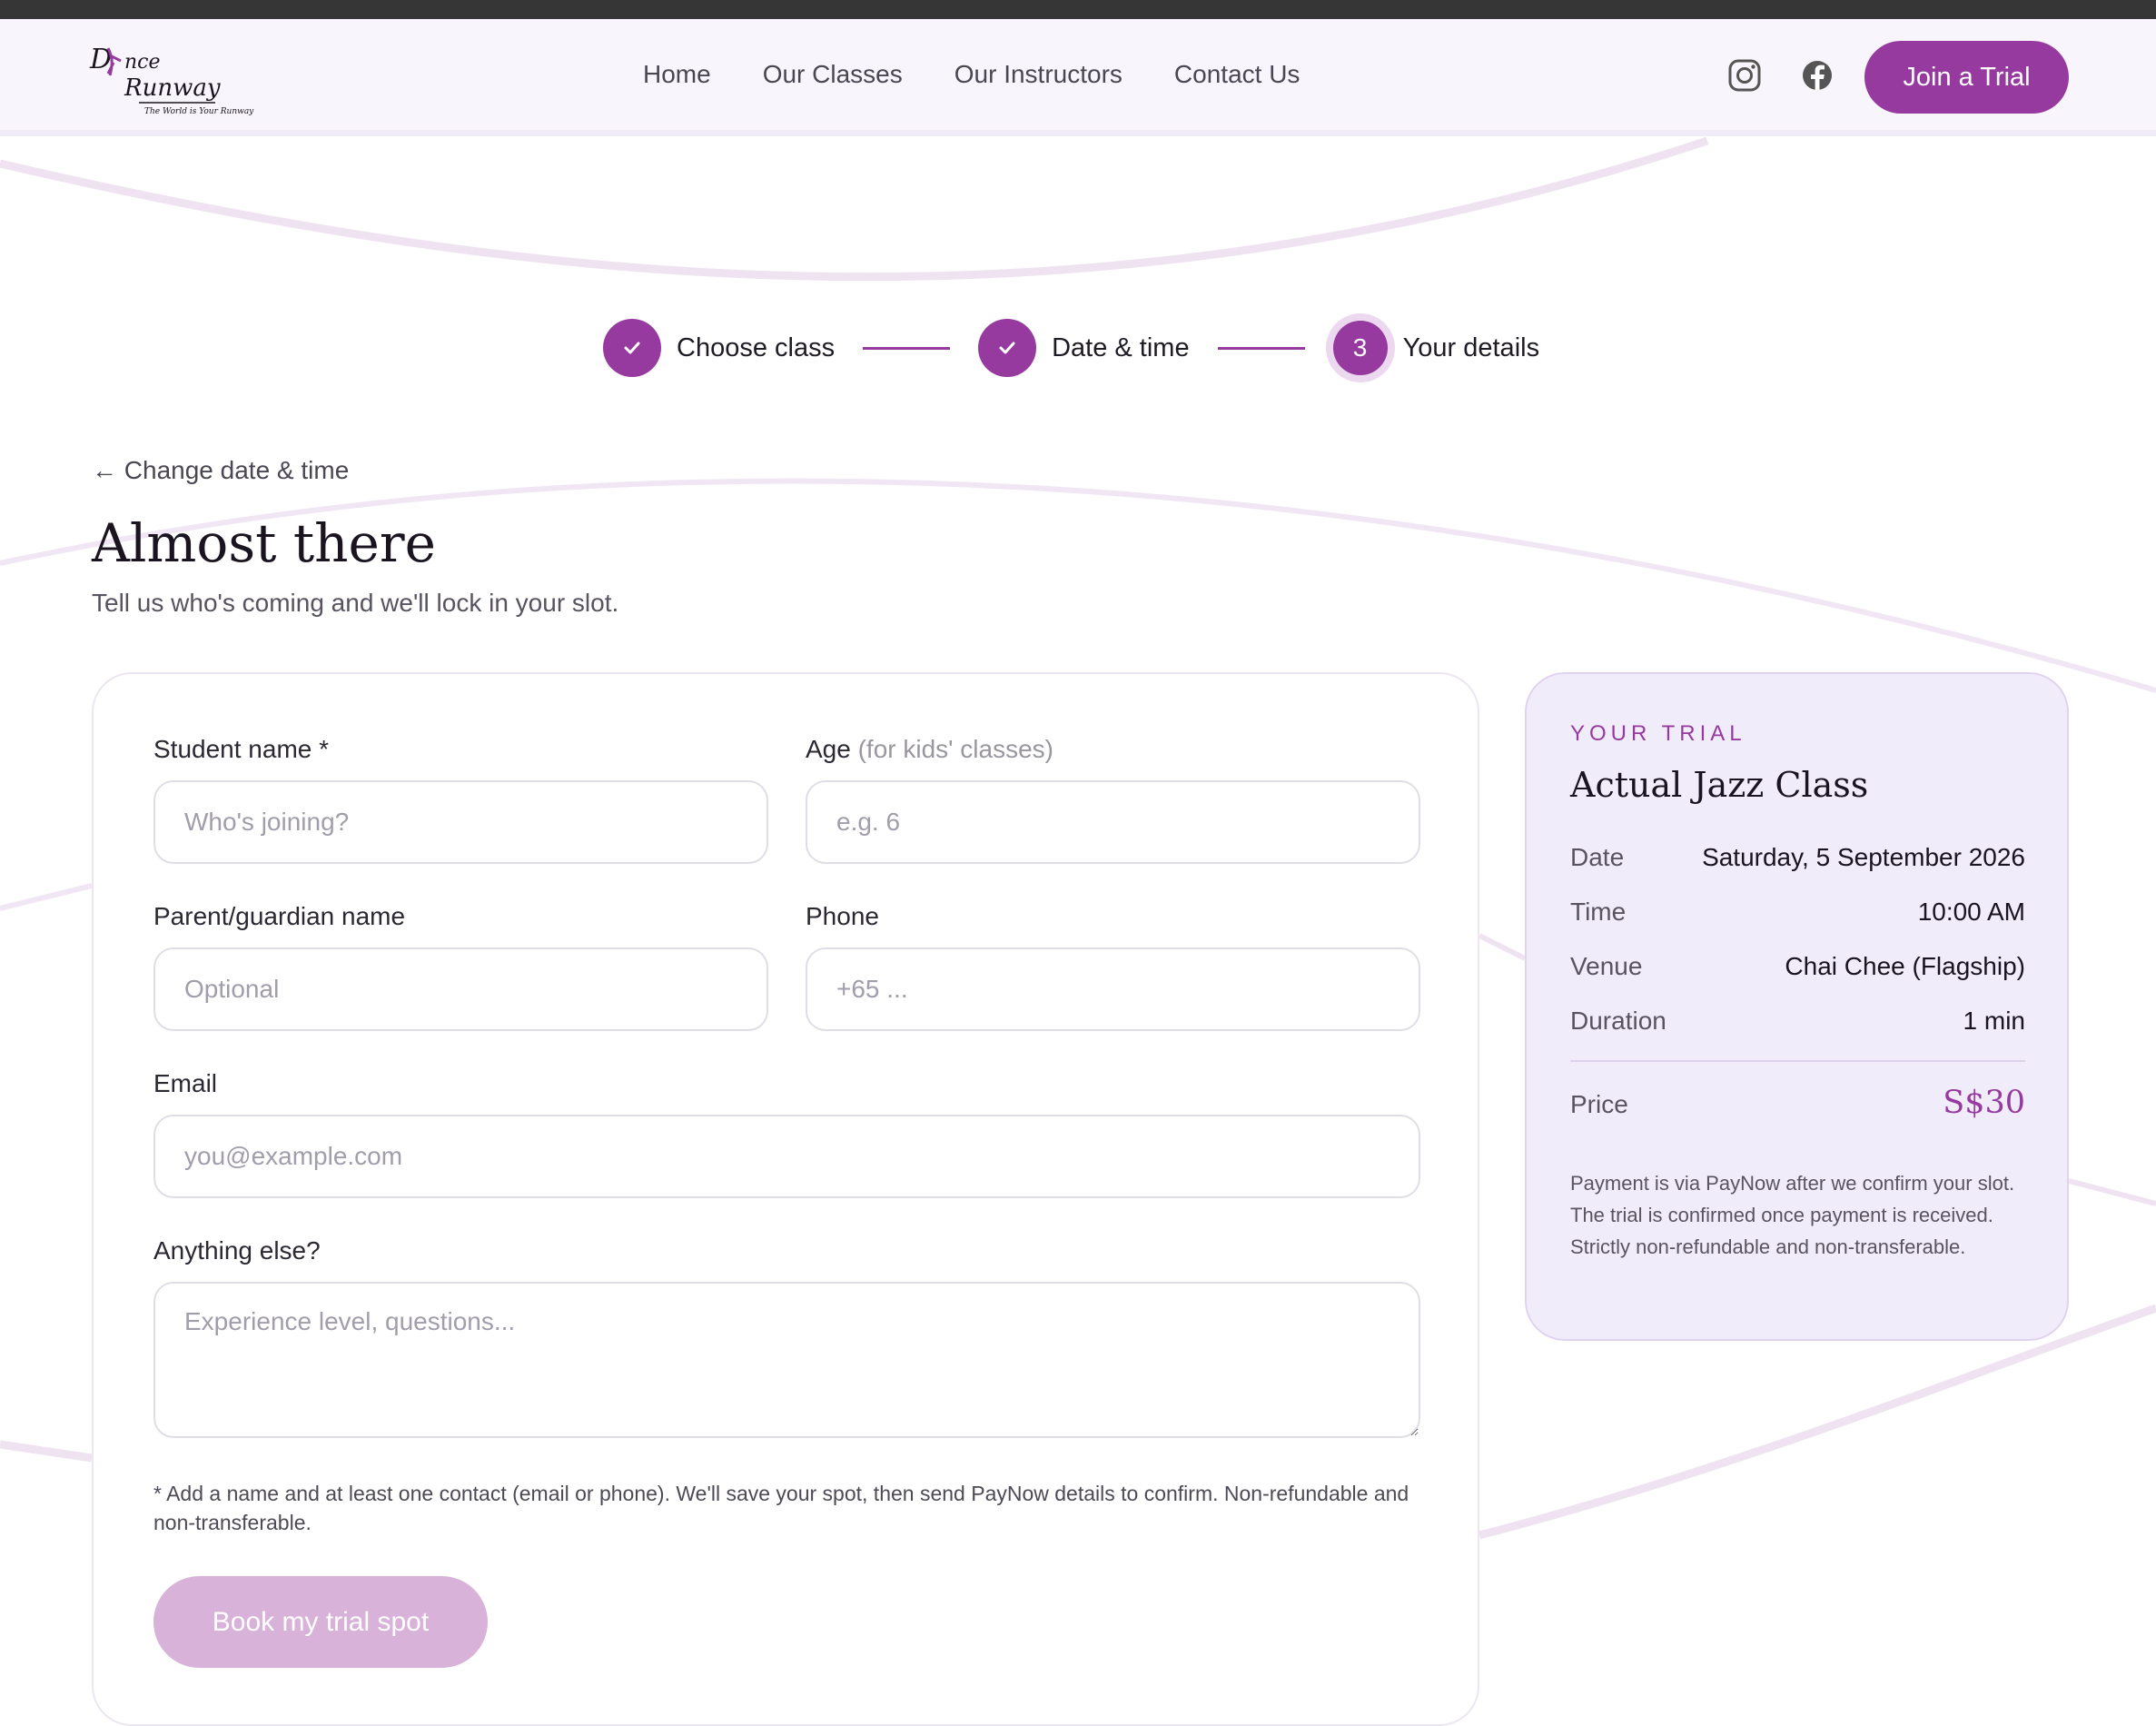 This screenshot has width=2156, height=1726. Describe the element at coordinates (1797, 912) in the screenshot. I see `summary-row-time: Time 10:00 AM` at that location.